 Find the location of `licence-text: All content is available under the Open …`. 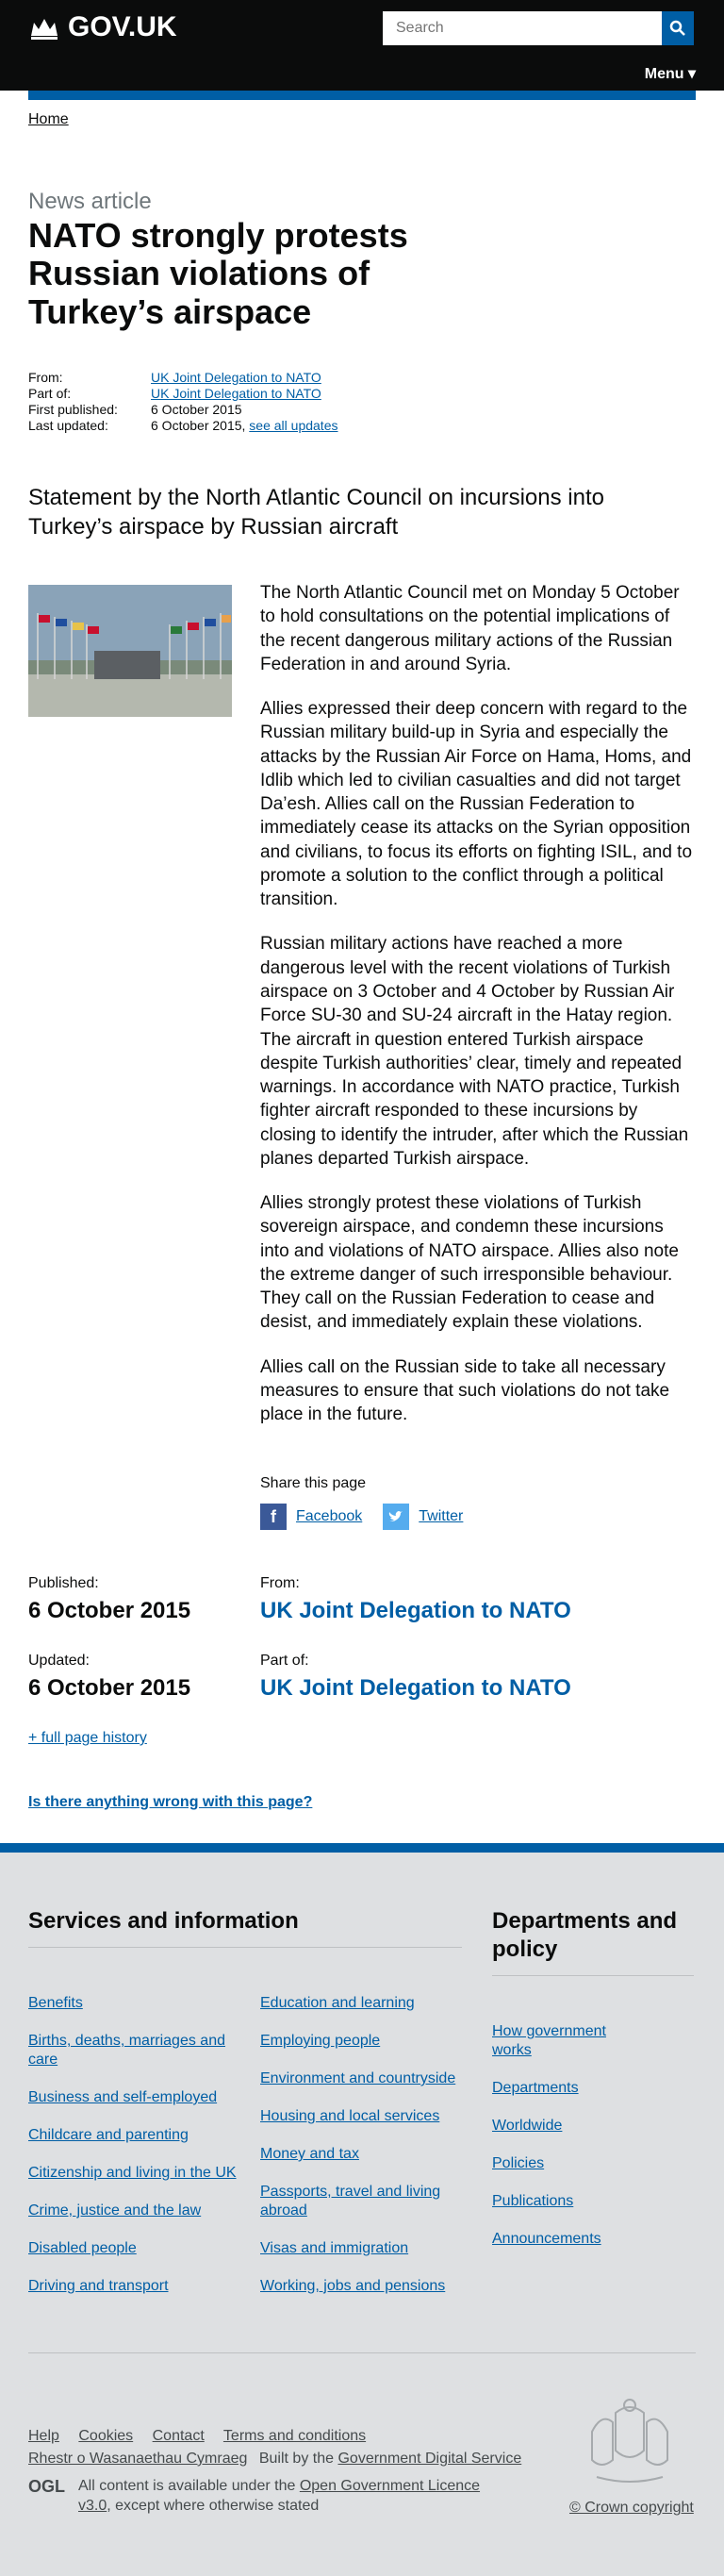

licence-text: All content is available under the Open … is located at coordinates (285, 2497).